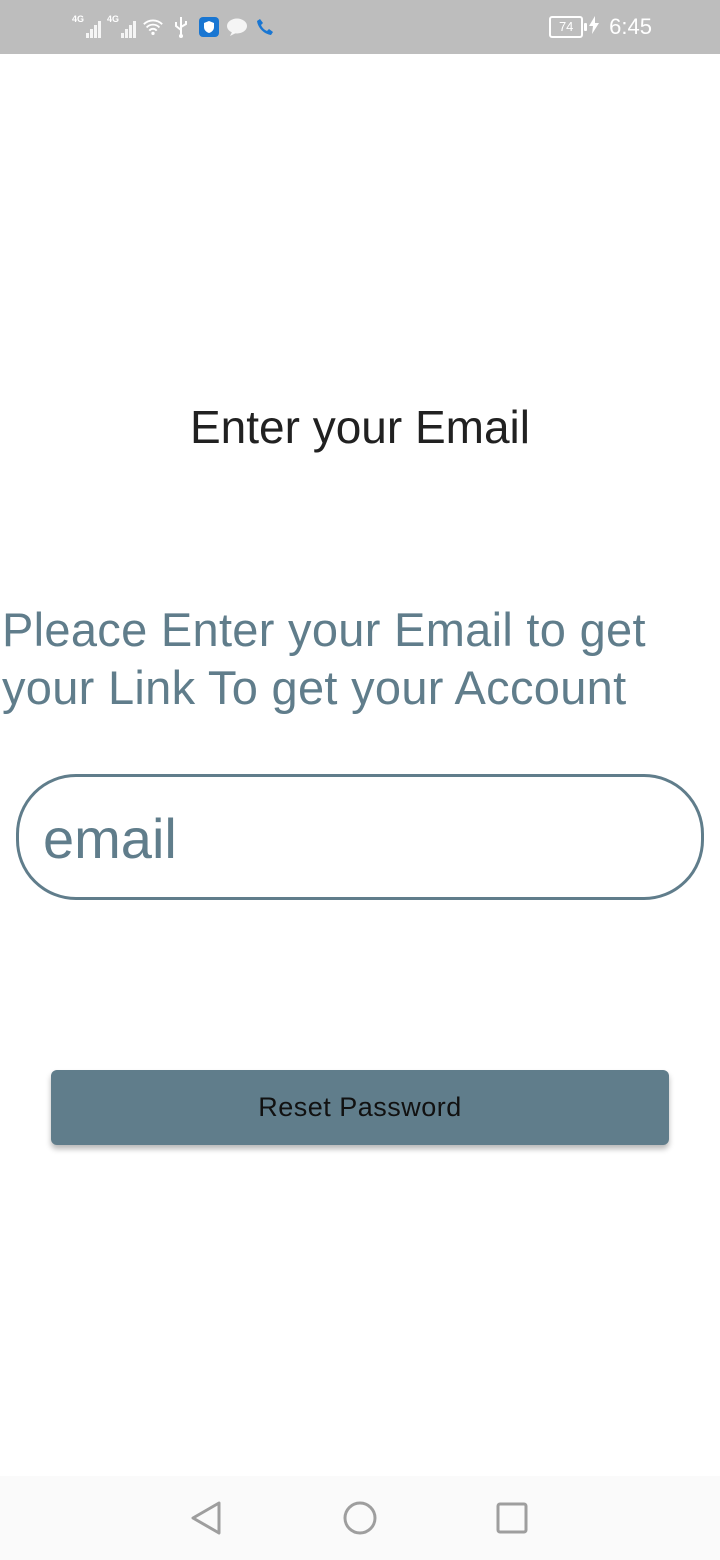  What do you see at coordinates (360, 27) in the screenshot?
I see `status-bar: 4G 4G 74 6:45` at bounding box center [360, 27].